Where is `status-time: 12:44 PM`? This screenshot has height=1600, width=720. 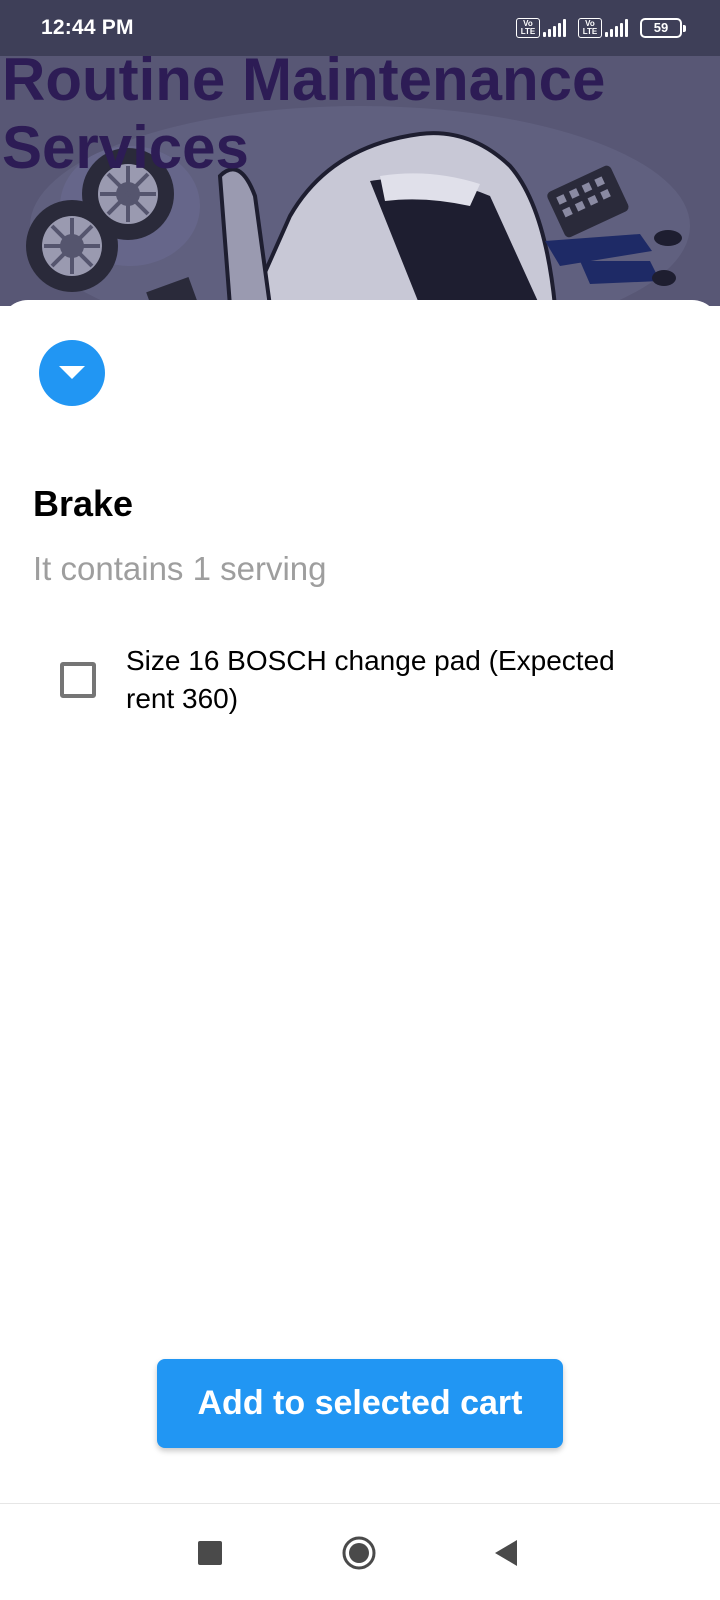 status-time: 12:44 PM is located at coordinates (87, 27).